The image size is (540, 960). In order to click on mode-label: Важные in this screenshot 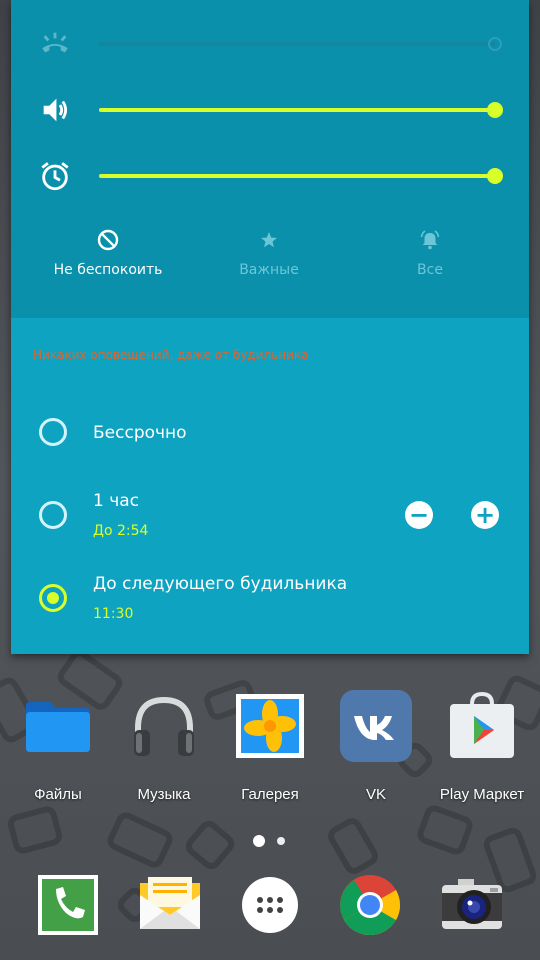, I will do `click(269, 270)`.